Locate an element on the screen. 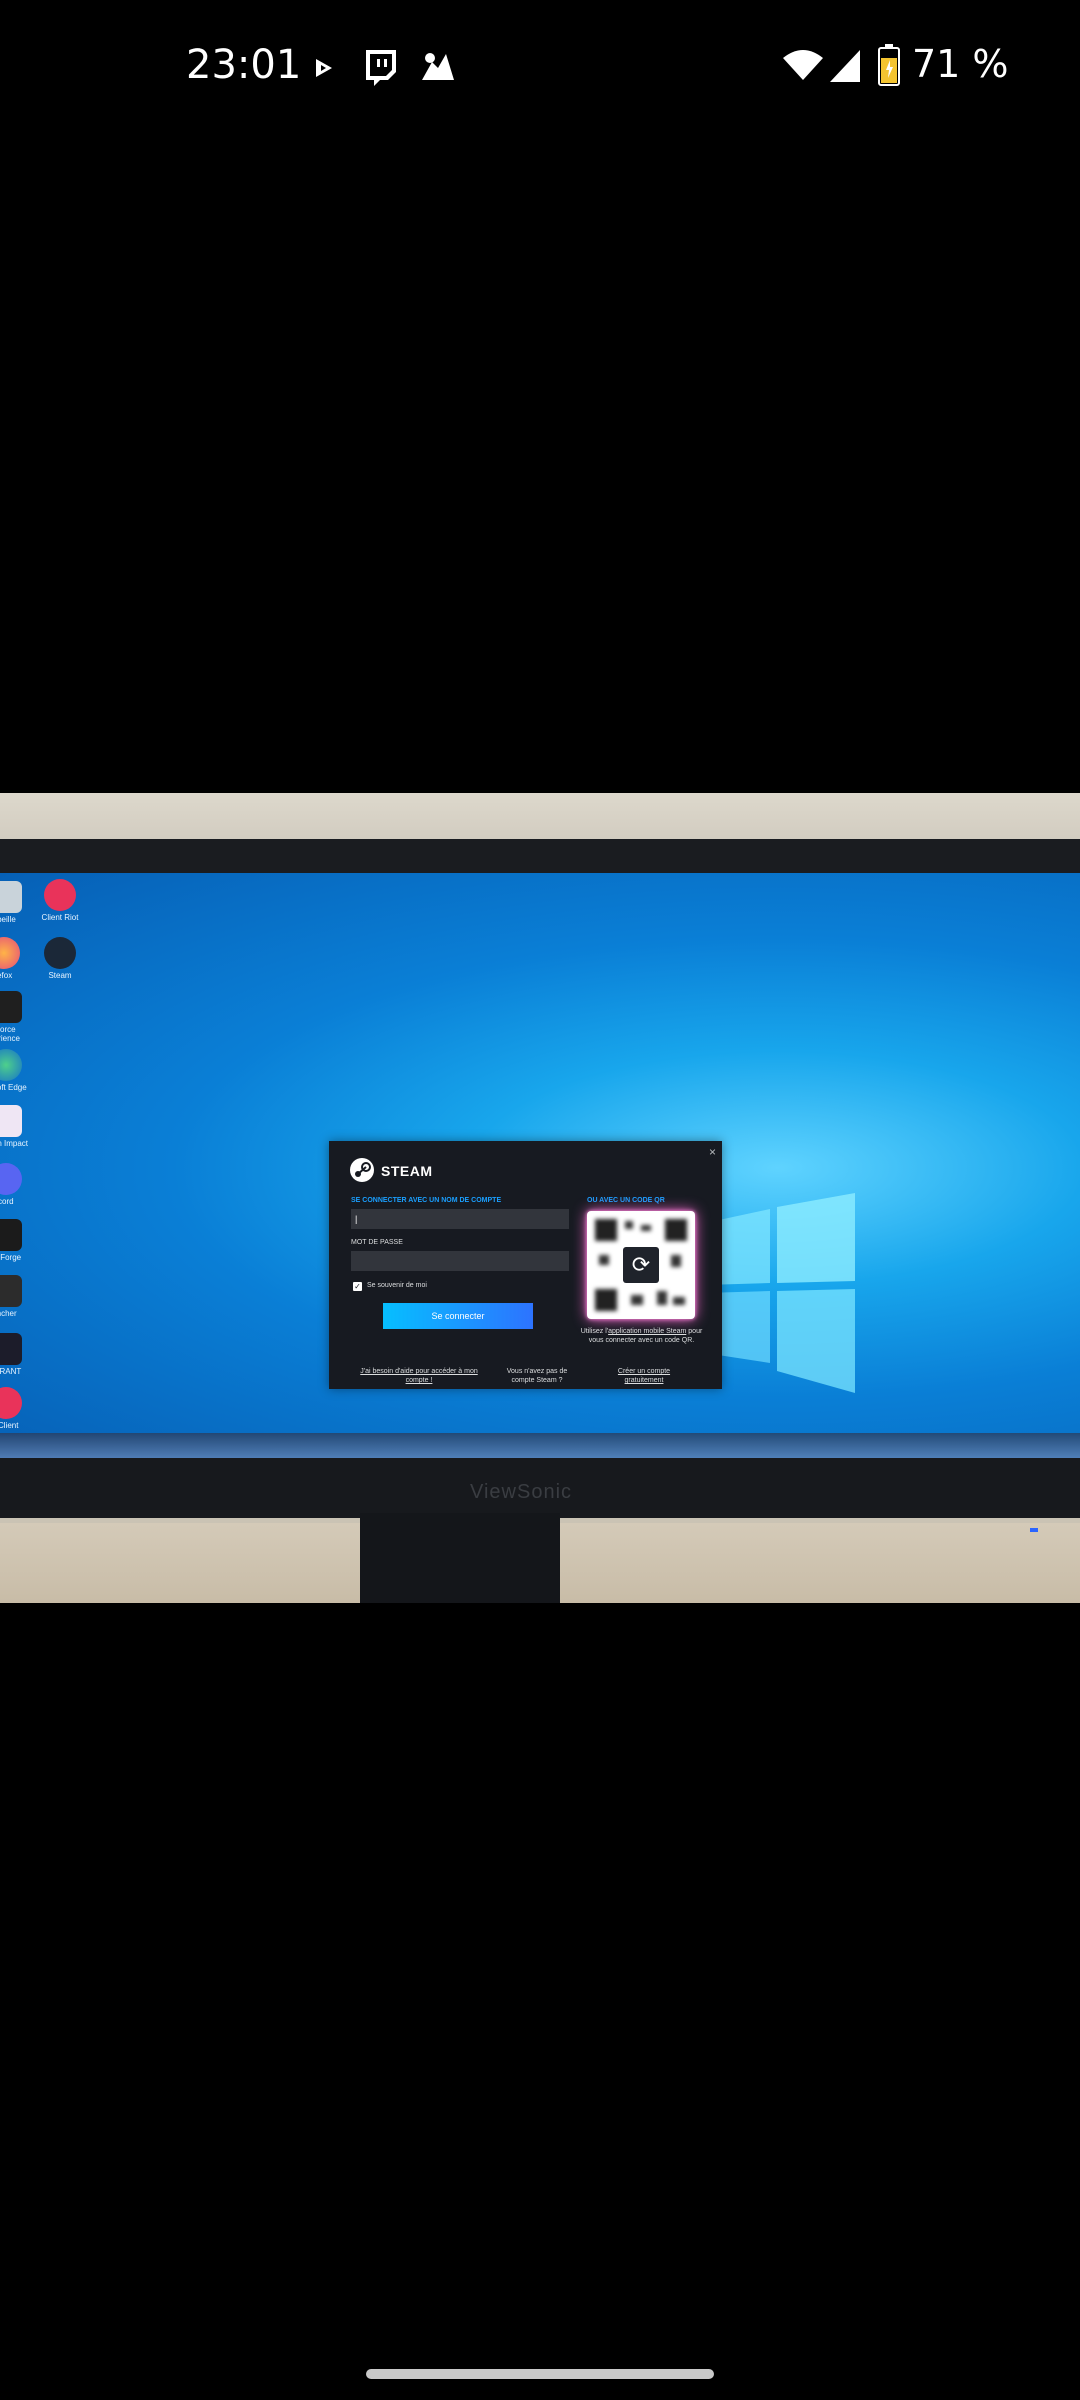  desktop-icon-label: Steam is located at coordinates (60, 975).